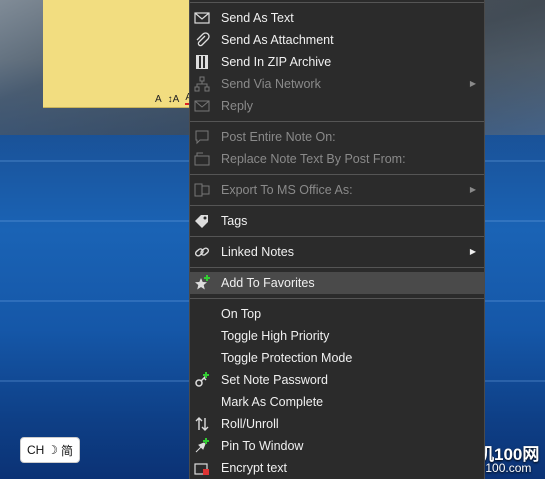  Describe the element at coordinates (250, 424) in the screenshot. I see `menu-item-label: Roll/Unroll` at that location.